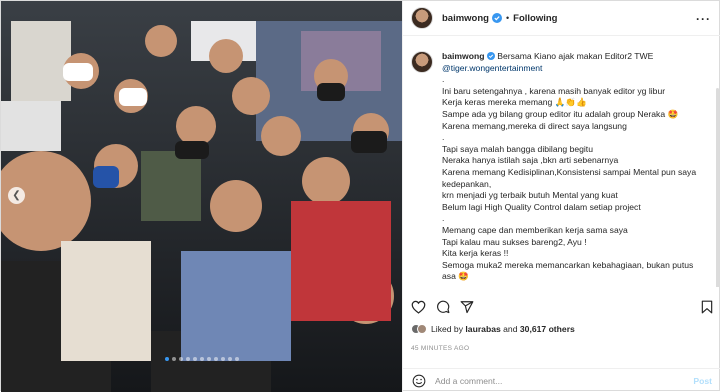 The width and height of the screenshot is (720, 392). I want to click on caption-username: baimwong, so click(463, 56).